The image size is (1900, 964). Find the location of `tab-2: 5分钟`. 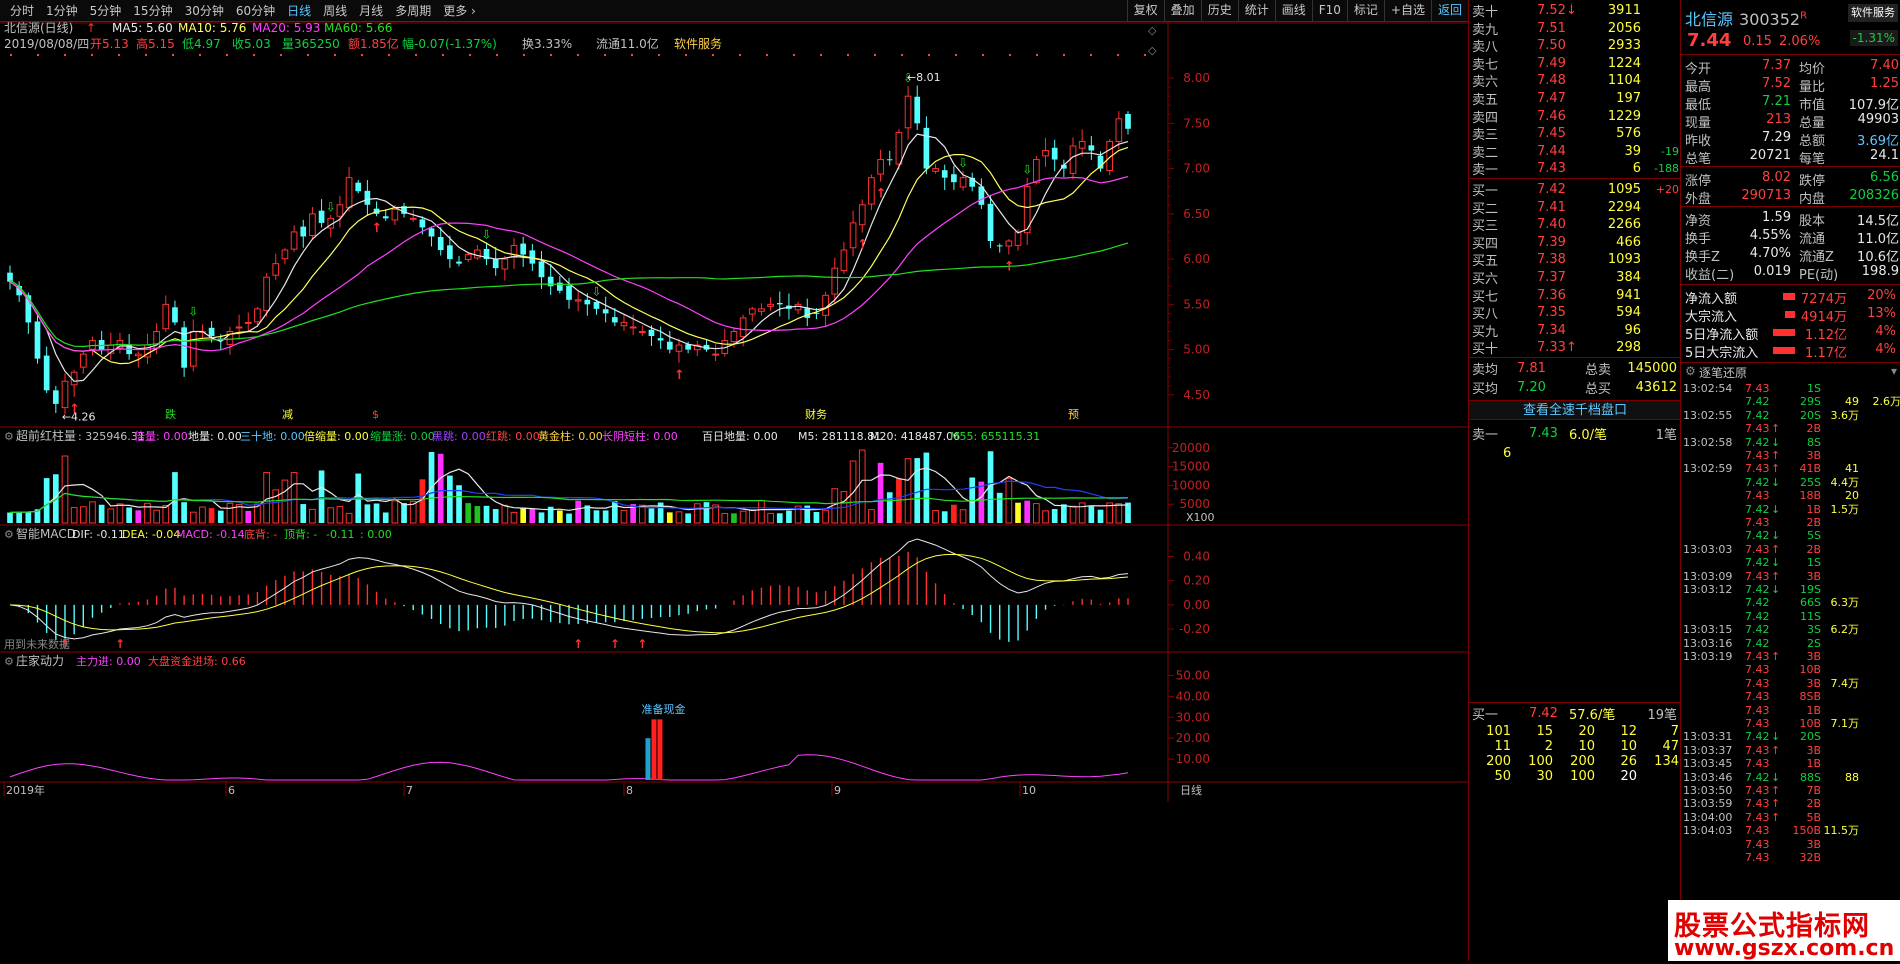

tab-2: 5分钟 is located at coordinates (106, 11).